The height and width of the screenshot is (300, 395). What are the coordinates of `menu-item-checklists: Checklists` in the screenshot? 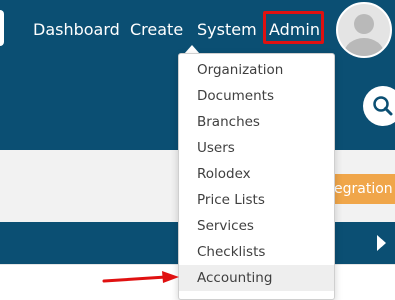 It's located at (256, 252).